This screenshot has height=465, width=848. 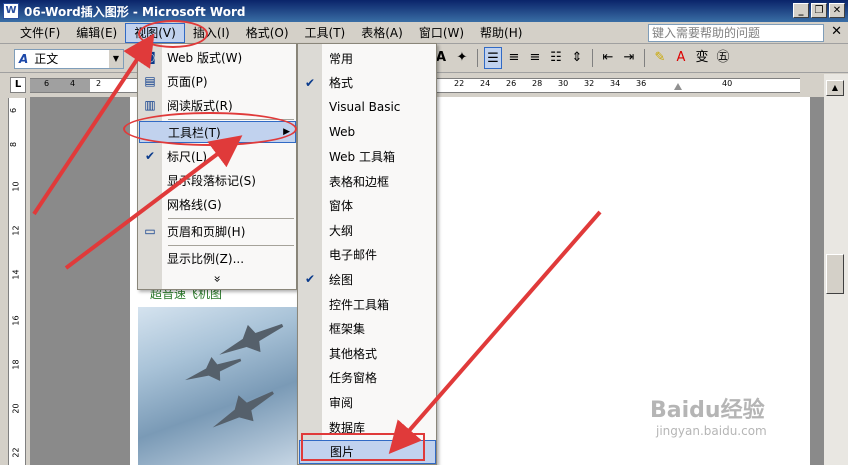 I want to click on baidu-watermark-url: jingyan.baidu.com, so click(x=711, y=431).